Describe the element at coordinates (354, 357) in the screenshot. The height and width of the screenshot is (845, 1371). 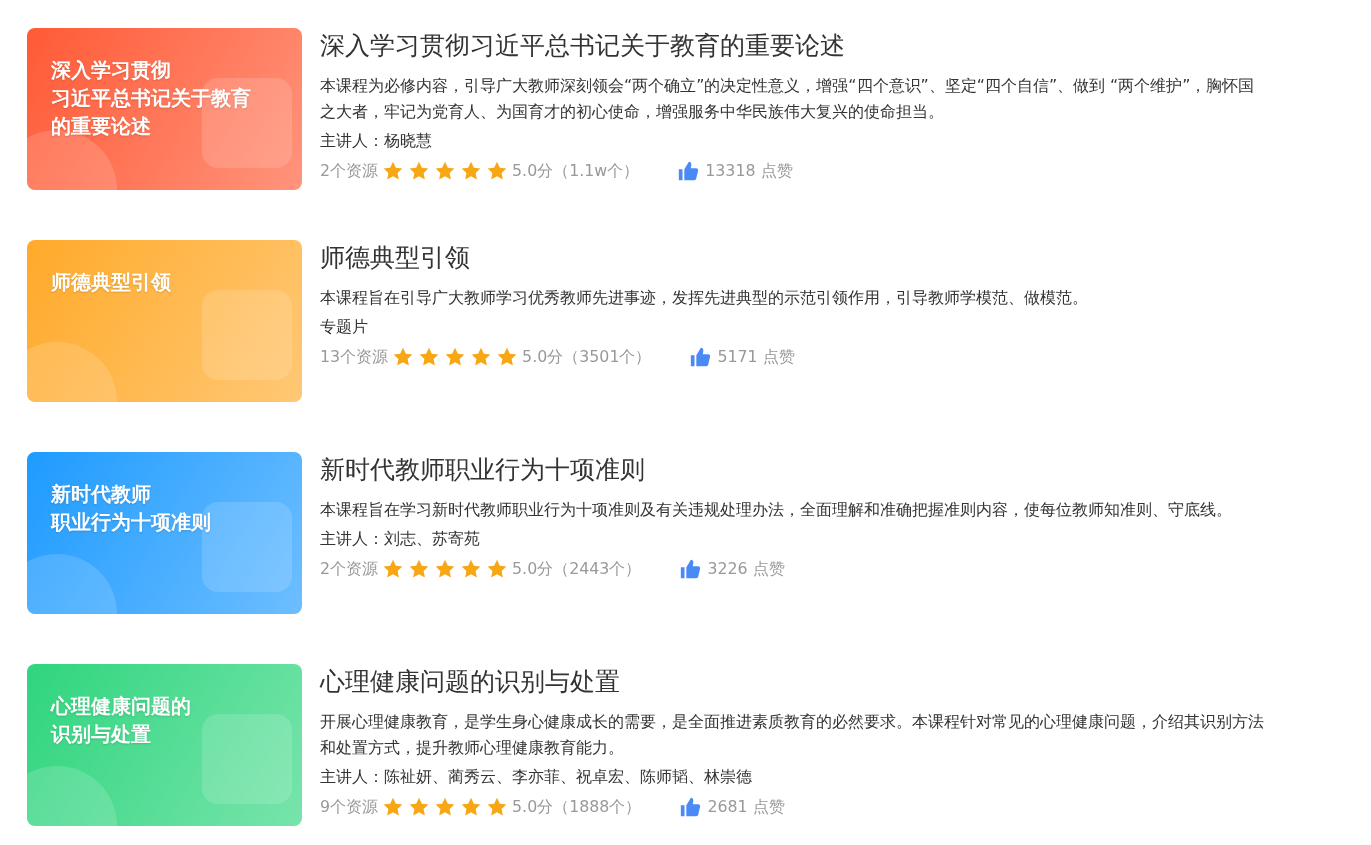
I see `resource-count: 13个资源` at that location.